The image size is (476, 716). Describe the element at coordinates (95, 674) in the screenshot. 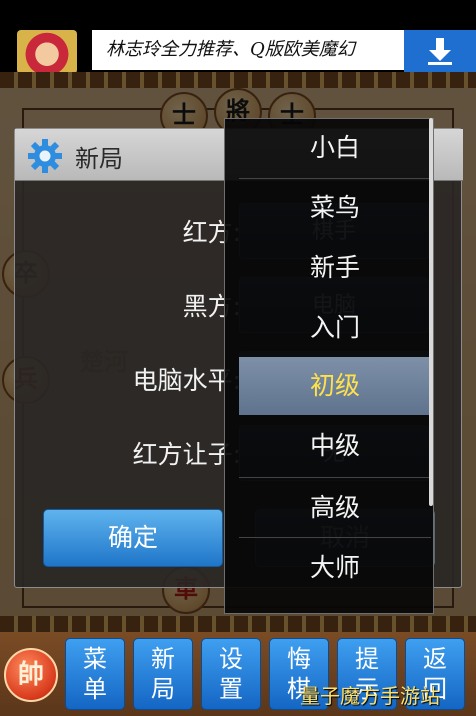

I see `menu-button: 菜 单` at that location.